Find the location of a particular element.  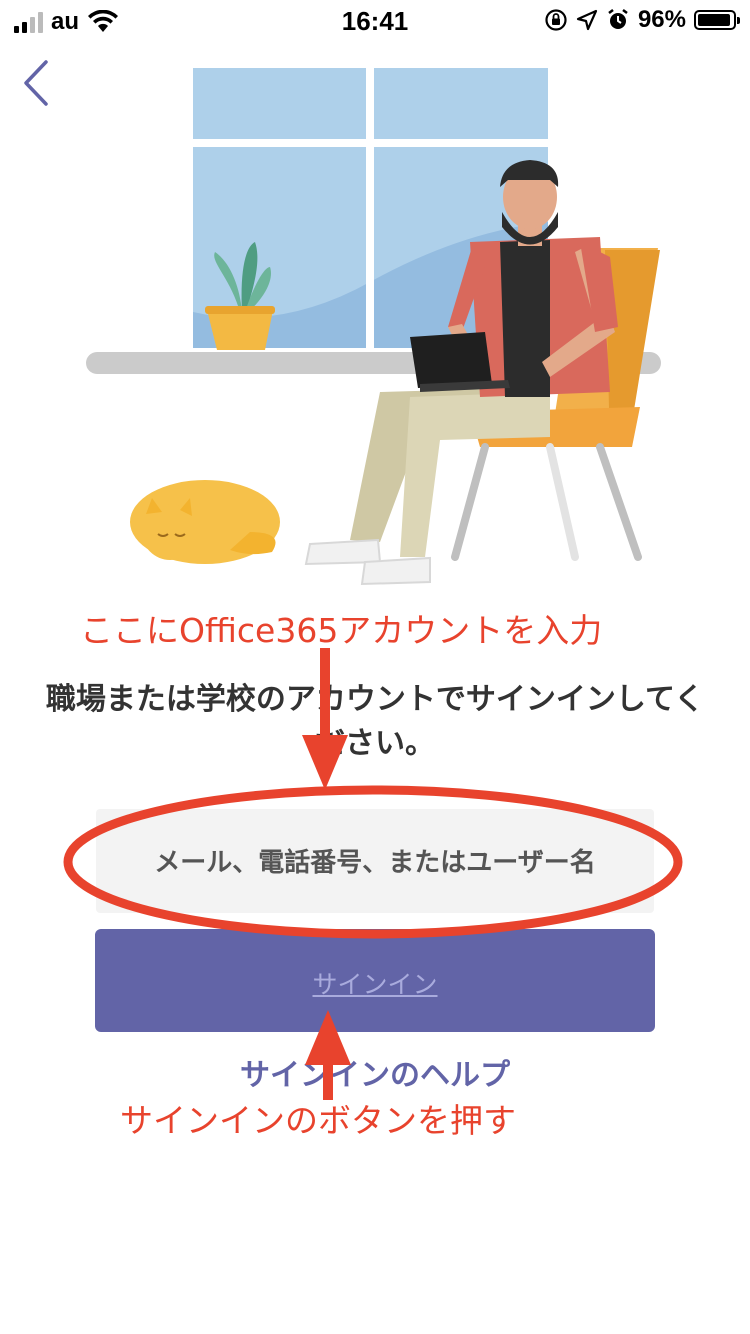

signin-button-label: サインイン is located at coordinates (375, 984).